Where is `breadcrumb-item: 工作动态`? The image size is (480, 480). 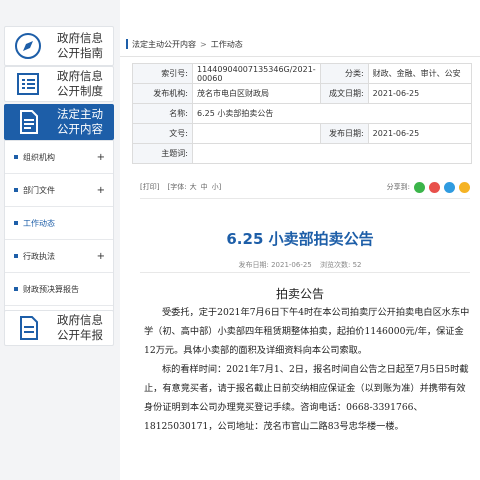
breadcrumb-item: 工作动态 is located at coordinates (227, 44).